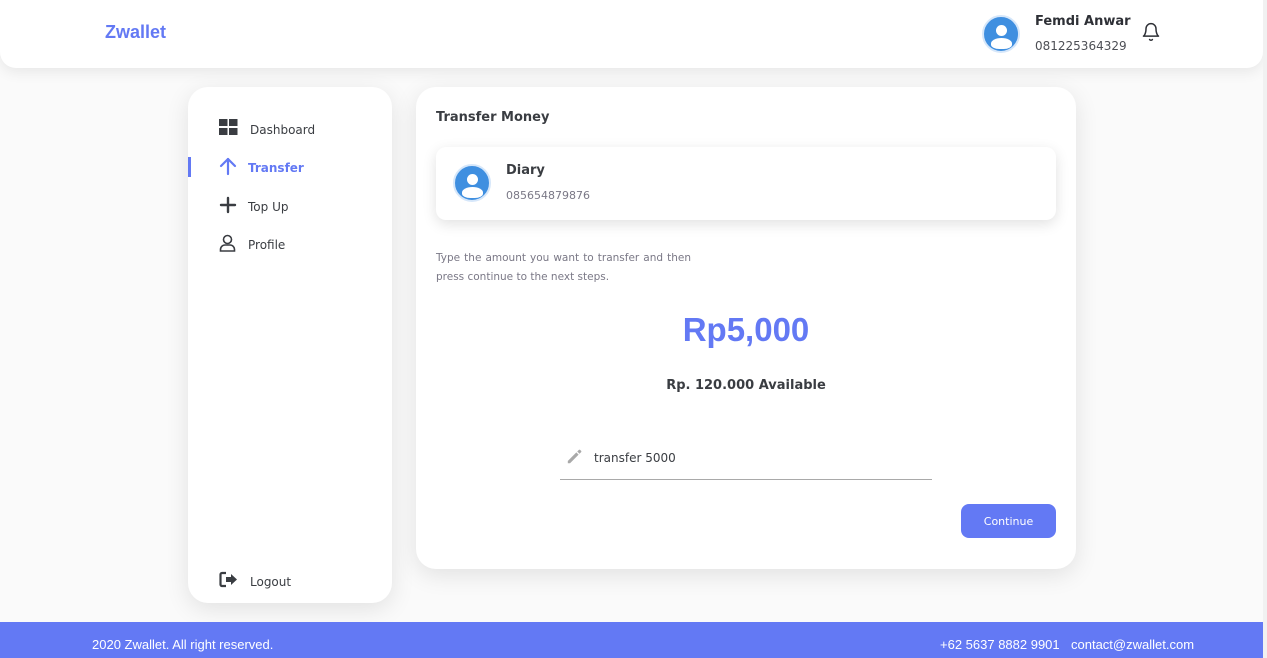 This screenshot has width=1267, height=658. What do you see at coordinates (1000, 644) in the screenshot?
I see `footer-phone: +62 5637 8882 9901` at bounding box center [1000, 644].